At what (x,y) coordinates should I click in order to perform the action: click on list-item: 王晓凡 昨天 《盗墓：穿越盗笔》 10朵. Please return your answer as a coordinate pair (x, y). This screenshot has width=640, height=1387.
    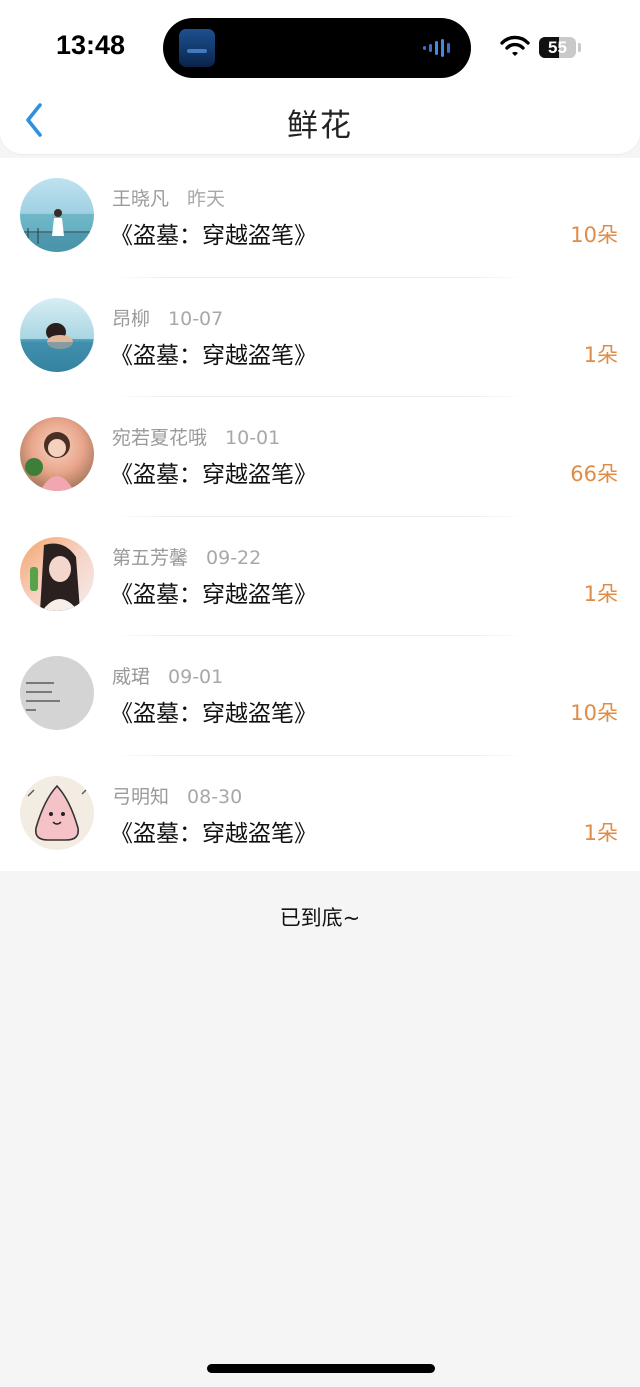
    Looking at the image, I should click on (320, 218).